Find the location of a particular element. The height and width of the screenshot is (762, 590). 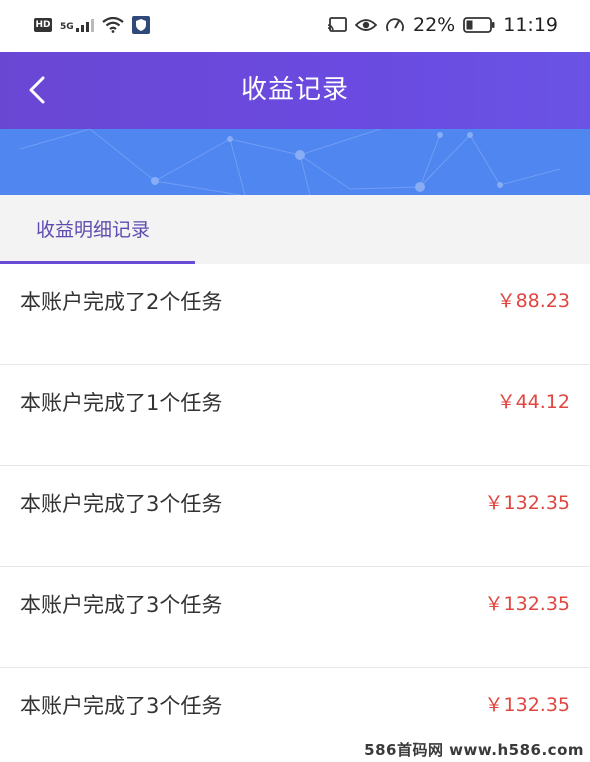

cast-icon is located at coordinates (337, 24).